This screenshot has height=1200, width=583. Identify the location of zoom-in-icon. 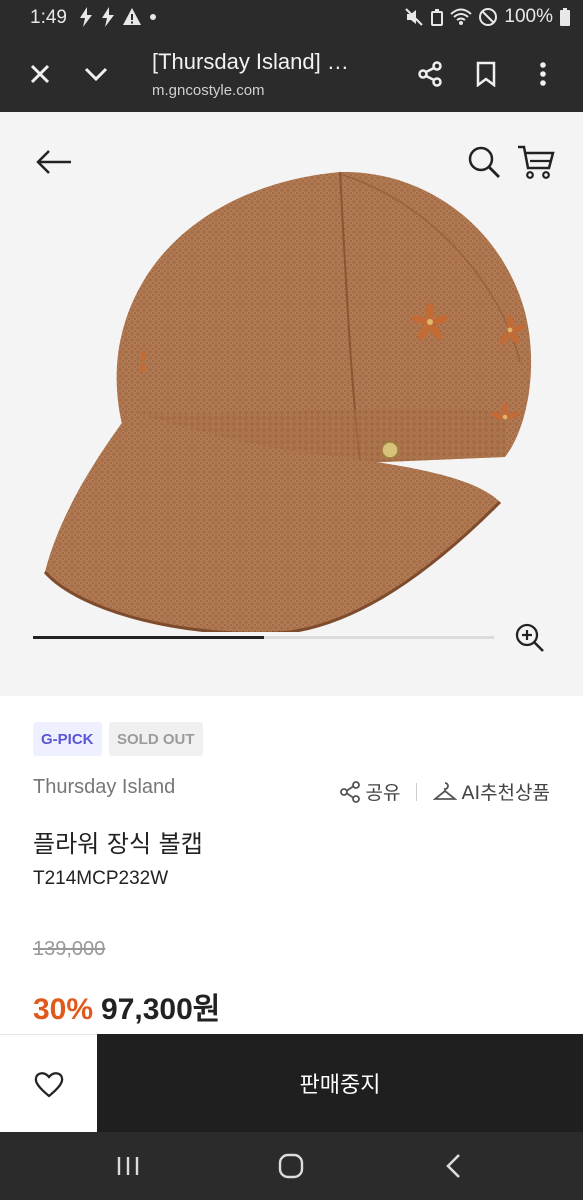
(529, 637).